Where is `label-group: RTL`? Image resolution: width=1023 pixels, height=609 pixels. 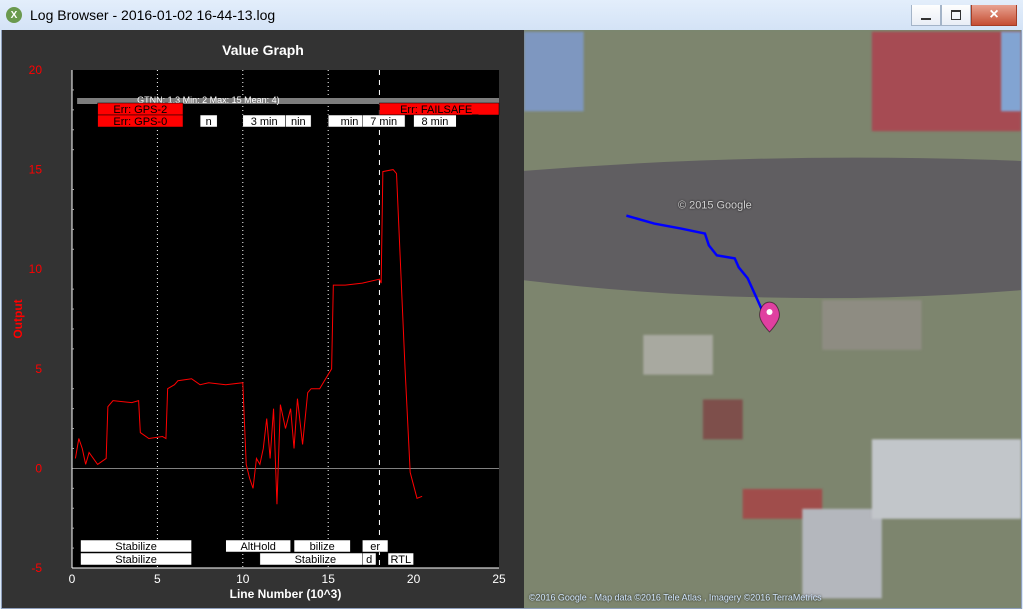
label-group: RTL is located at coordinates (400, 559).